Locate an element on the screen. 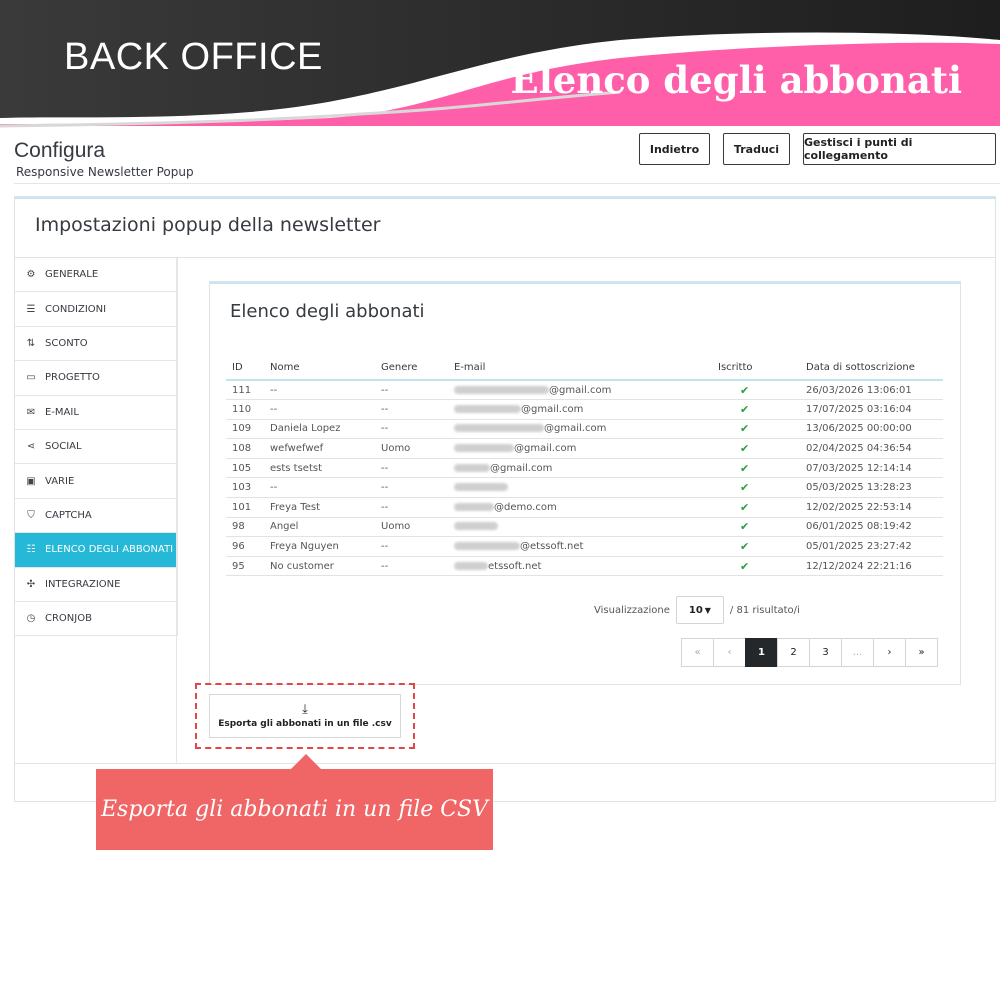 This screenshot has height=1000, width=1000. cell-name: Angel is located at coordinates (319, 527).